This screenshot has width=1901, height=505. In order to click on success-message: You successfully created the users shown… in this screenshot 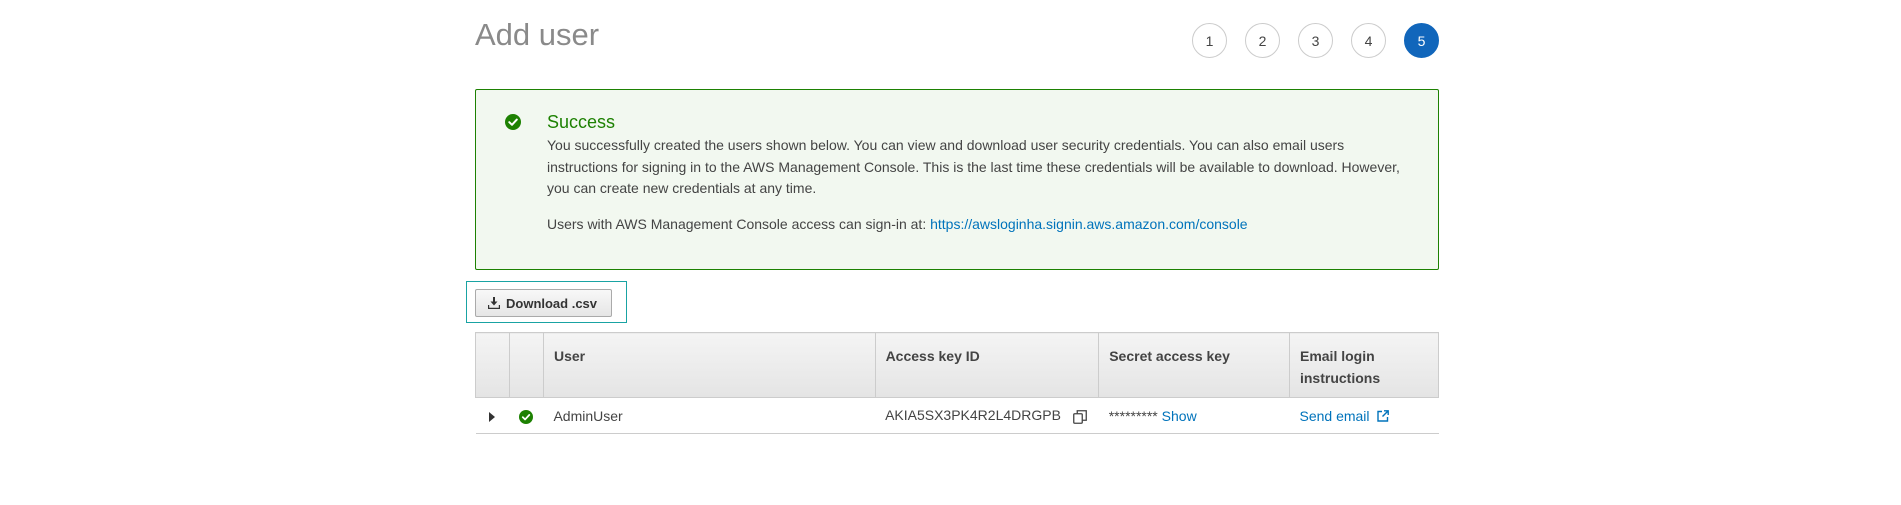, I will do `click(973, 166)`.